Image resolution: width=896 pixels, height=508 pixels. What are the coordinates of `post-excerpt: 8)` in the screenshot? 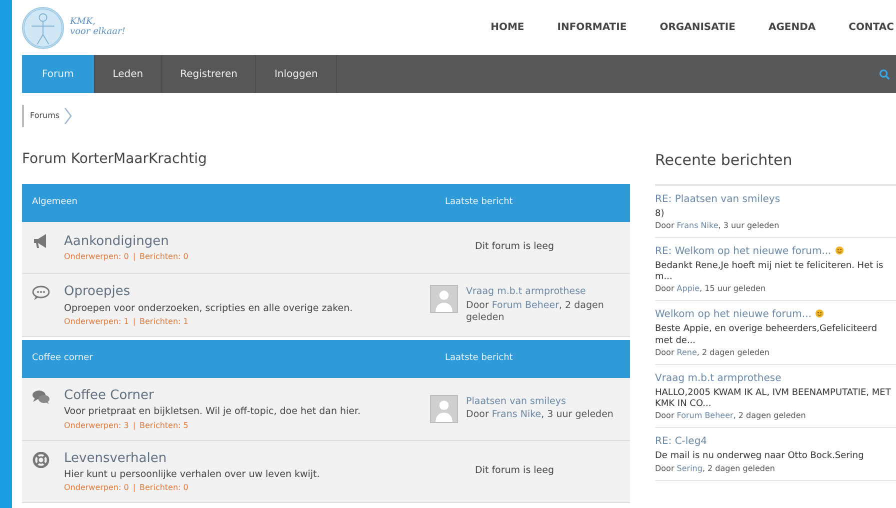 It's located at (660, 214).